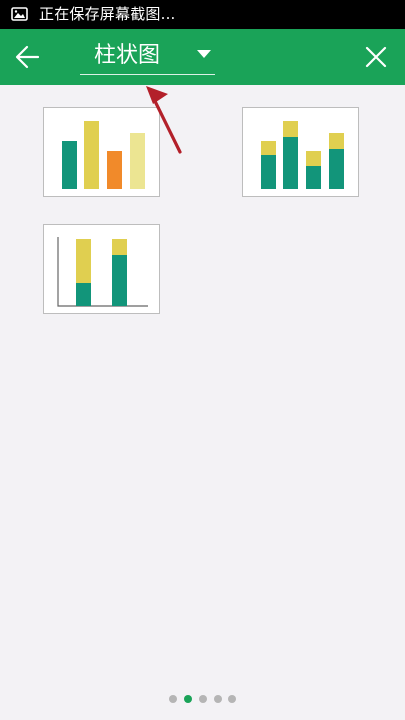 The image size is (405, 720). I want to click on arrow-left-icon, so click(27, 57).